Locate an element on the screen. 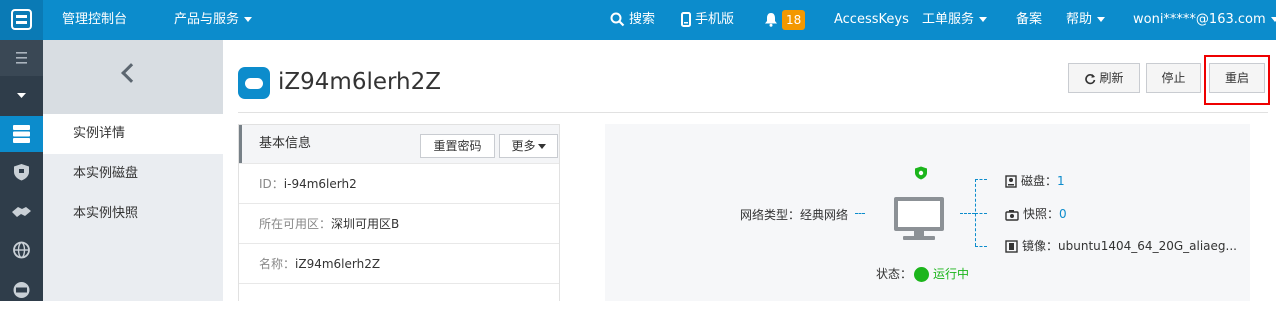 The width and height of the screenshot is (1276, 323). user-account-menu: woni*****@163.com is located at coordinates (1204, 20).